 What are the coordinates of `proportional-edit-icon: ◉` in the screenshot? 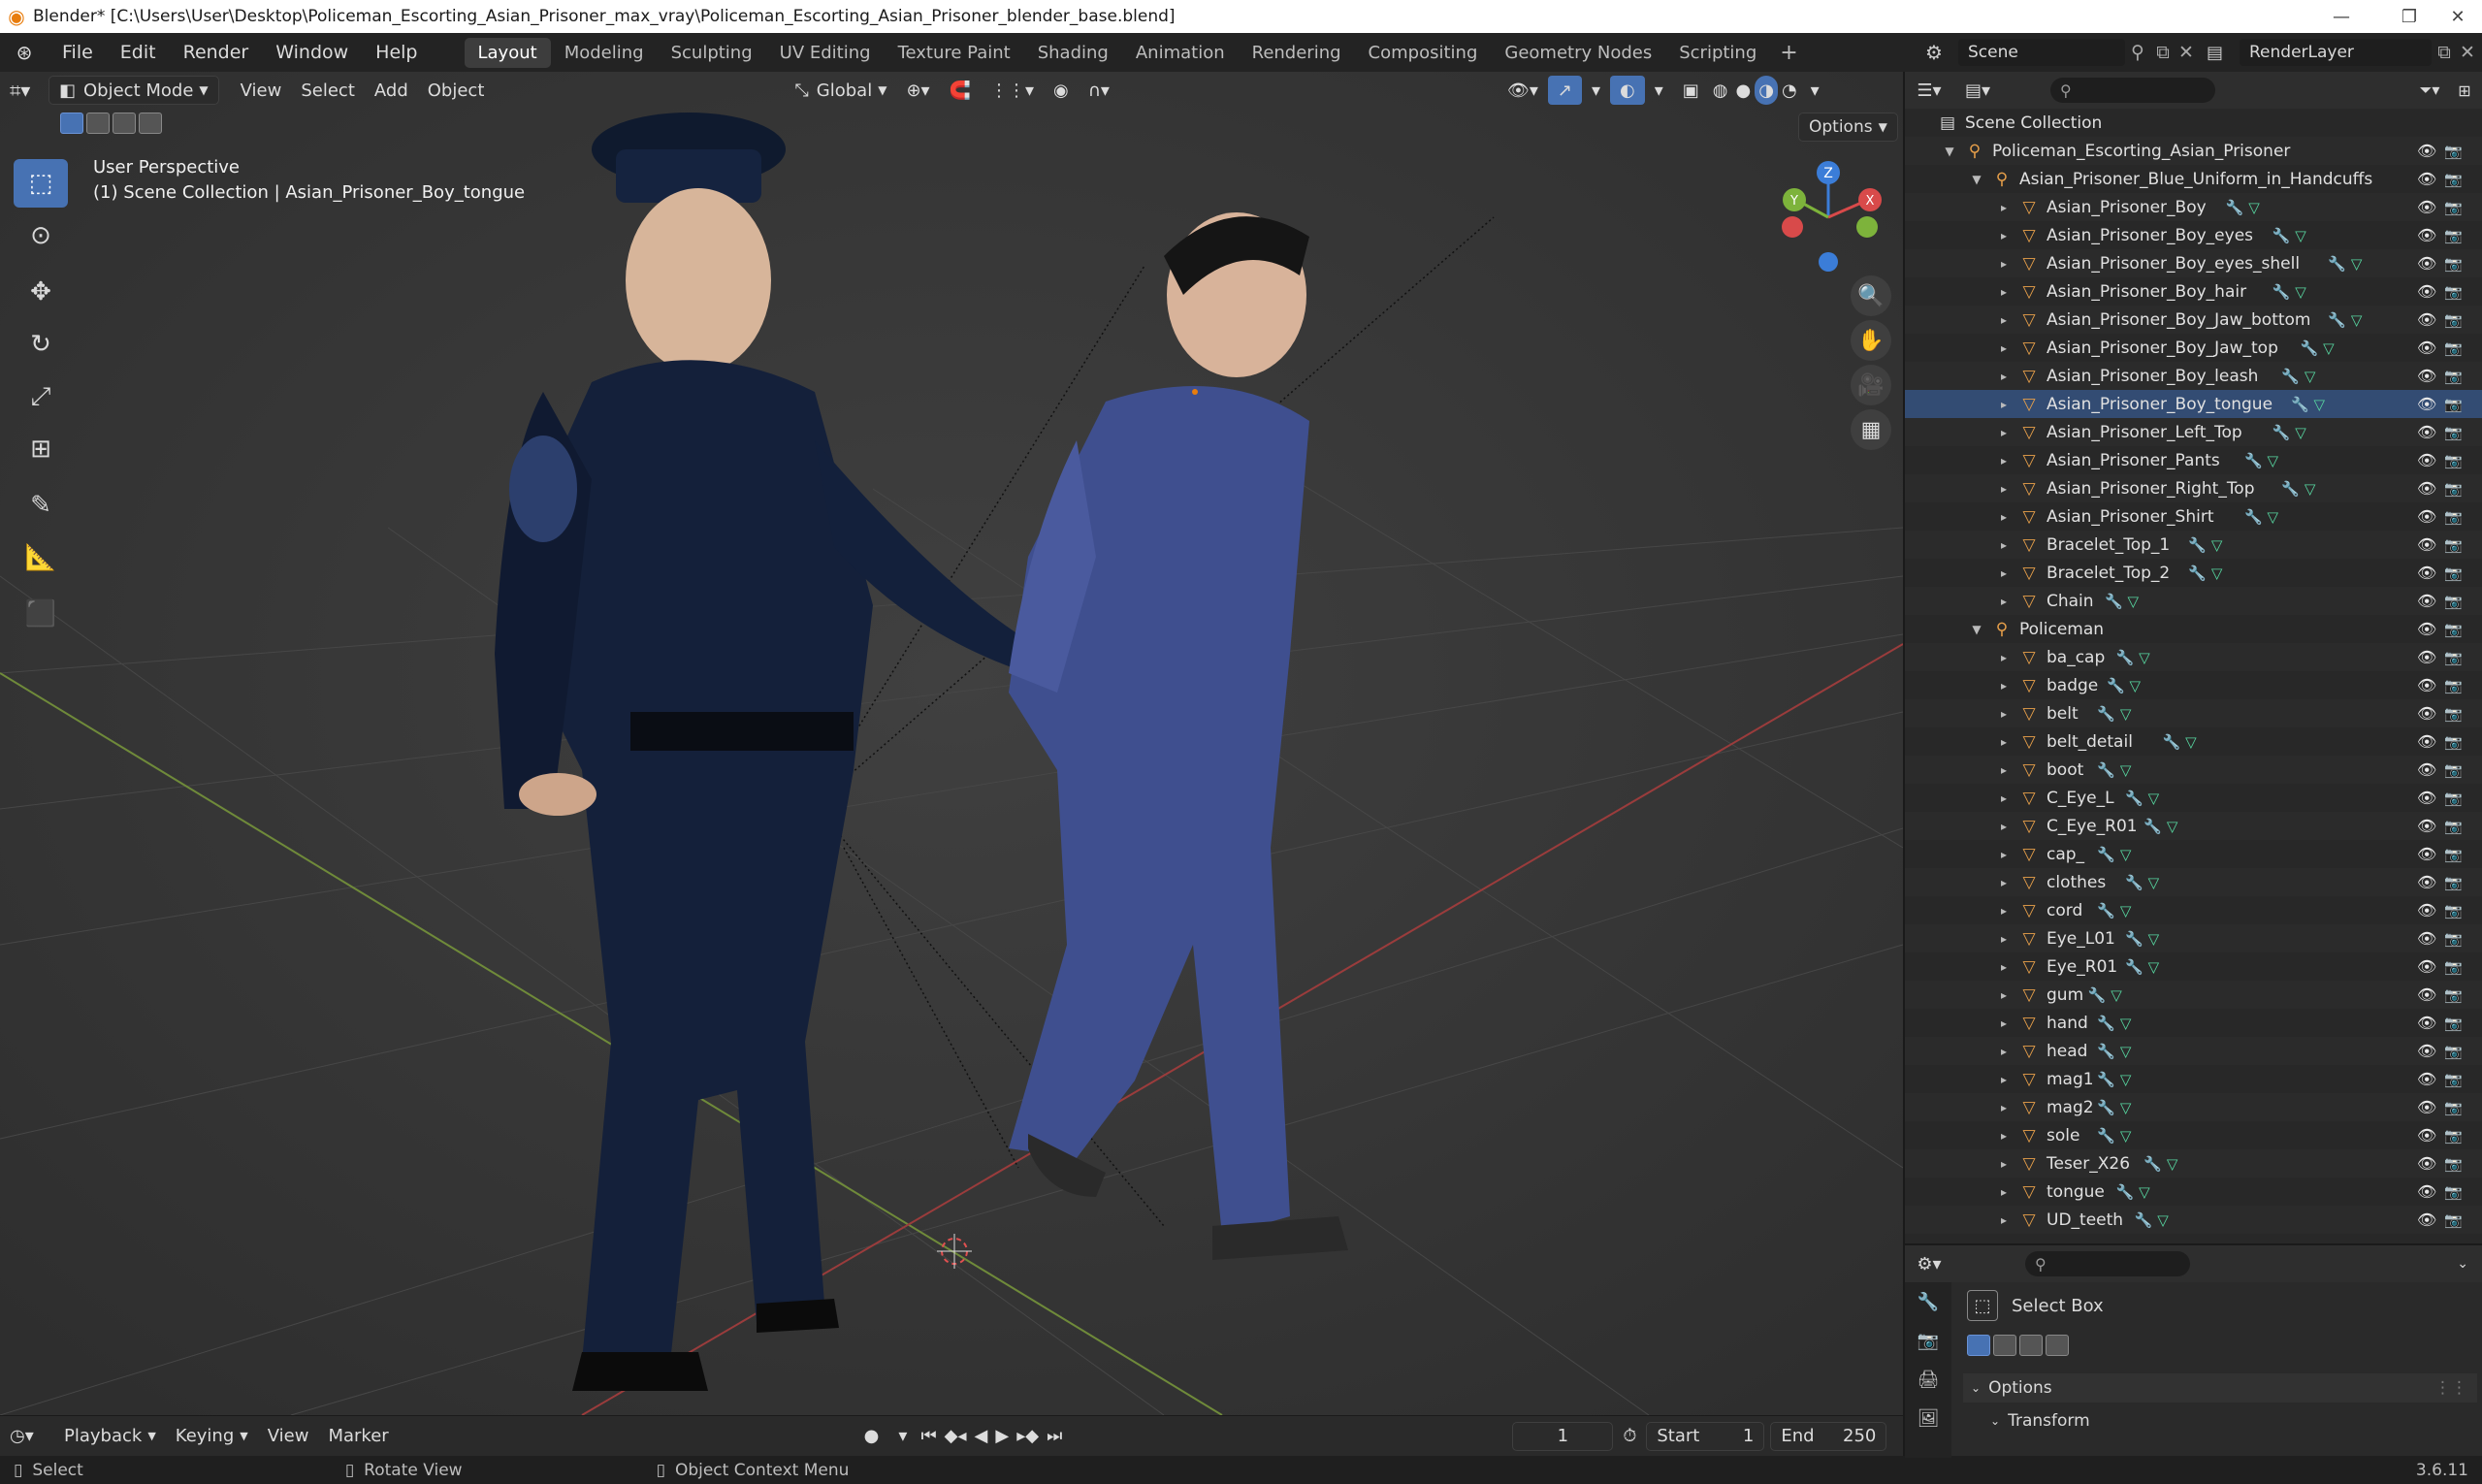 It's located at (1061, 90).